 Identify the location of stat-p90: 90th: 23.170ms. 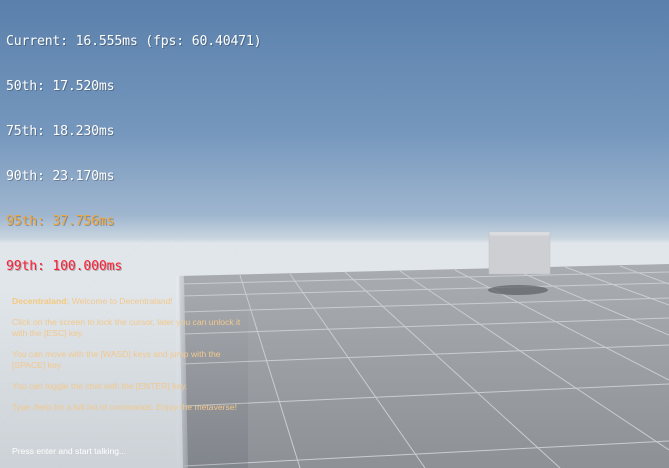
(60, 176).